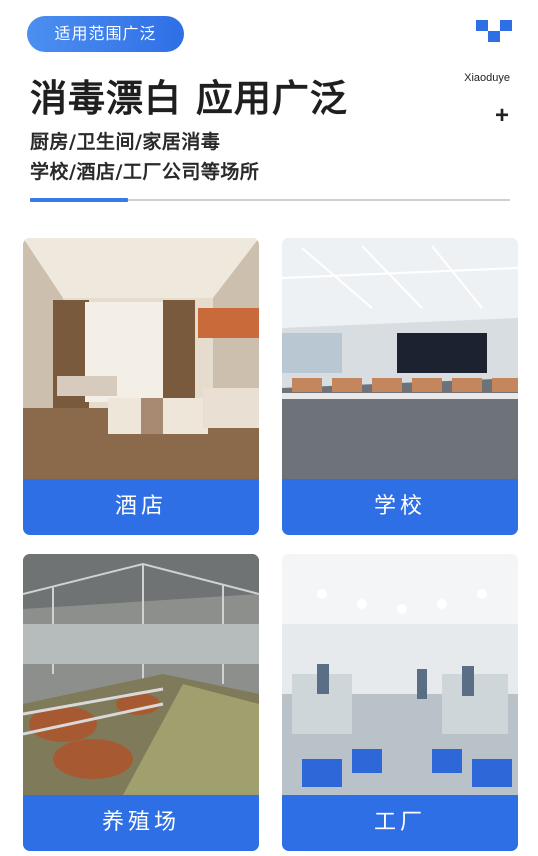 This screenshot has width=538, height=856. I want to click on card-school-label: 学校, so click(400, 507).